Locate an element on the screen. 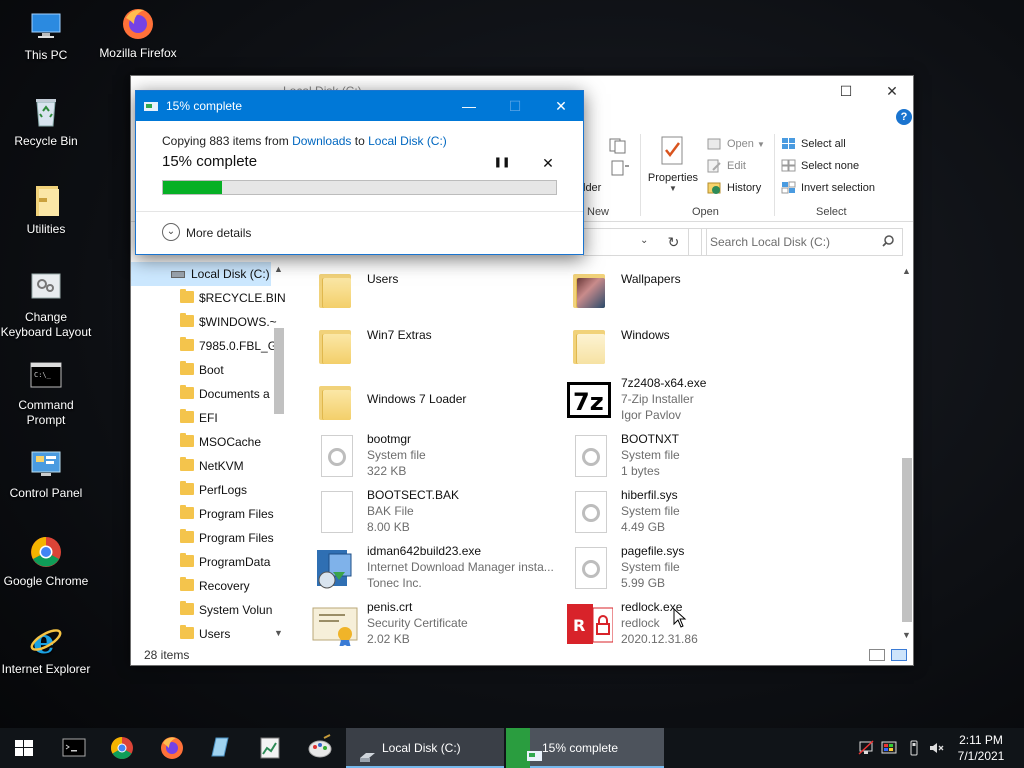 Image resolution: width=1024 pixels, height=768 pixels. file-type: 7-Zip Installer is located at coordinates (657, 399).